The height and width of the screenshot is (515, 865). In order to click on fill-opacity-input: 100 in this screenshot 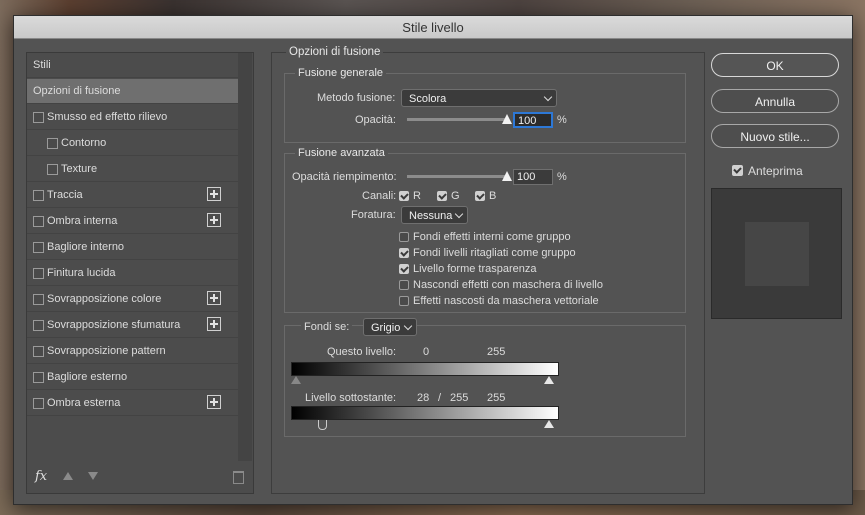, I will do `click(533, 177)`.